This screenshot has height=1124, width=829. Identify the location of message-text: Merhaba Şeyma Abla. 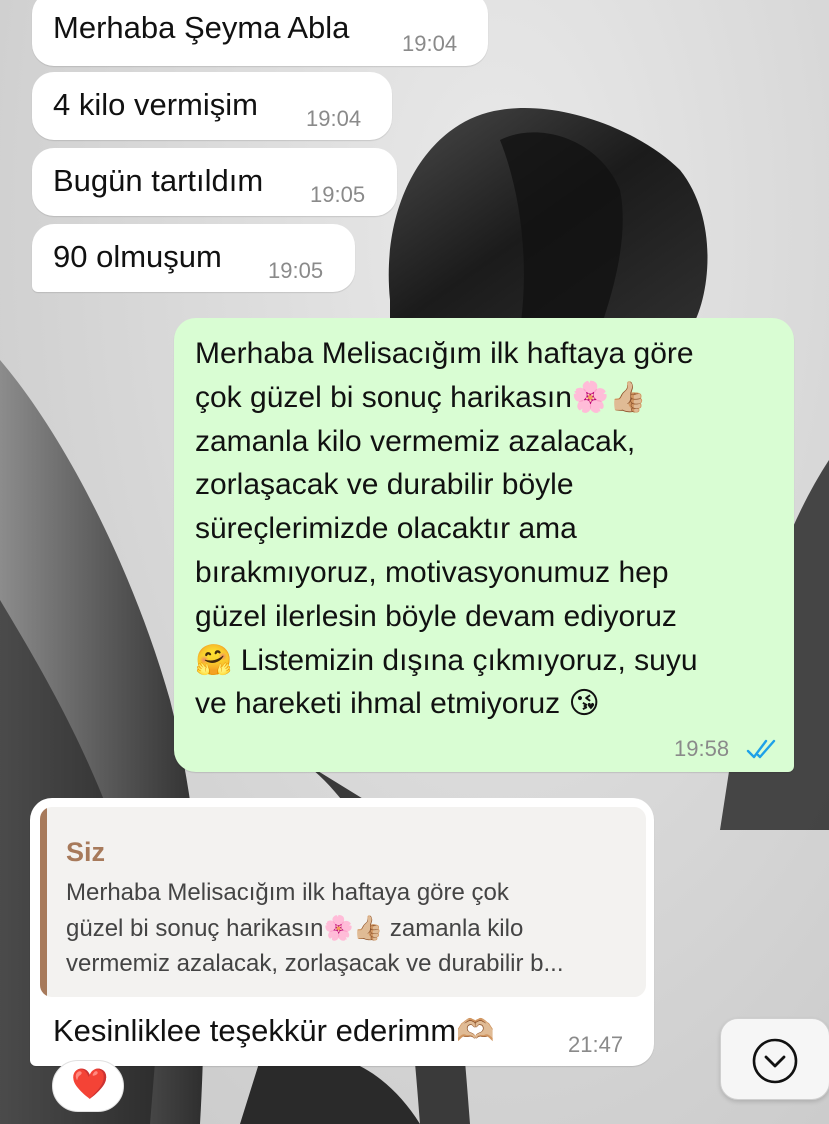
(201, 27).